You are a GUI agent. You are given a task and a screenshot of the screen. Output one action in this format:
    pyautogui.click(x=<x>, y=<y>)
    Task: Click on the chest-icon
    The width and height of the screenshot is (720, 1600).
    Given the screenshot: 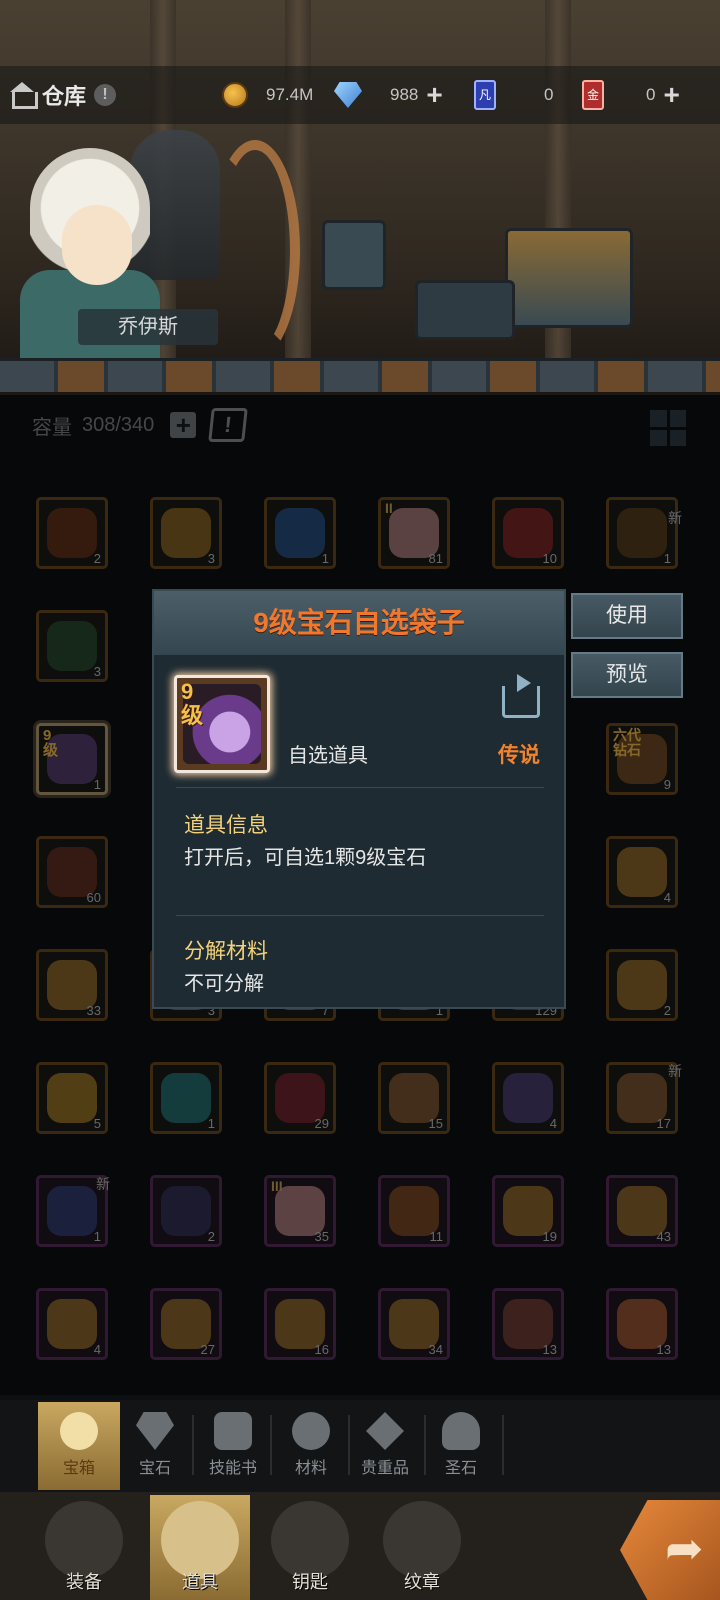 What is the action you would take?
    pyautogui.click(x=79, y=1431)
    